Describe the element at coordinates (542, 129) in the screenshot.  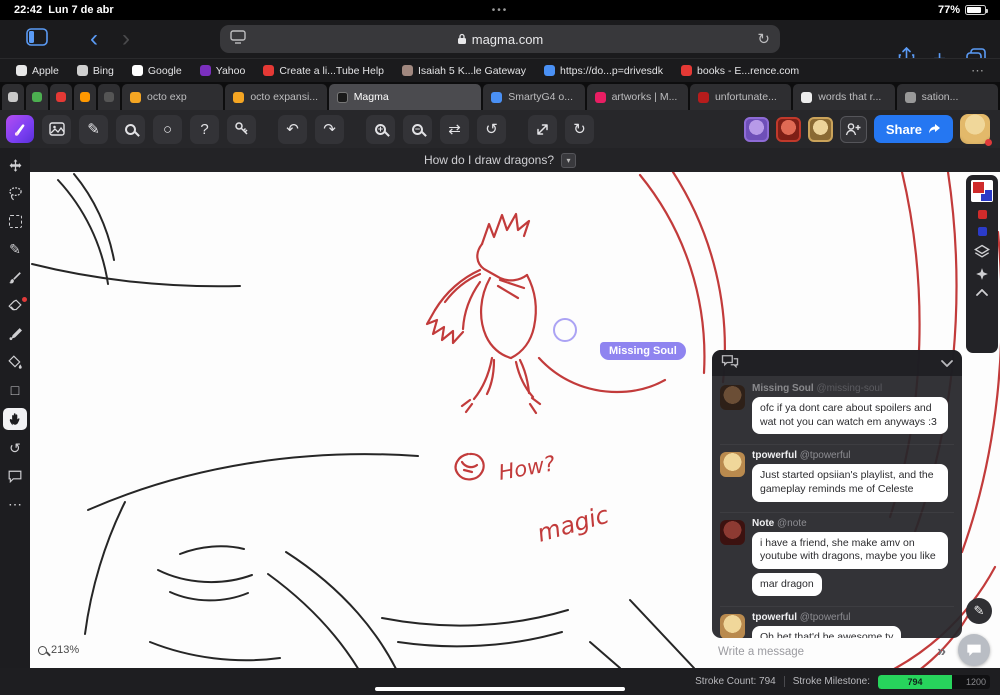
I see `resize-button` at that location.